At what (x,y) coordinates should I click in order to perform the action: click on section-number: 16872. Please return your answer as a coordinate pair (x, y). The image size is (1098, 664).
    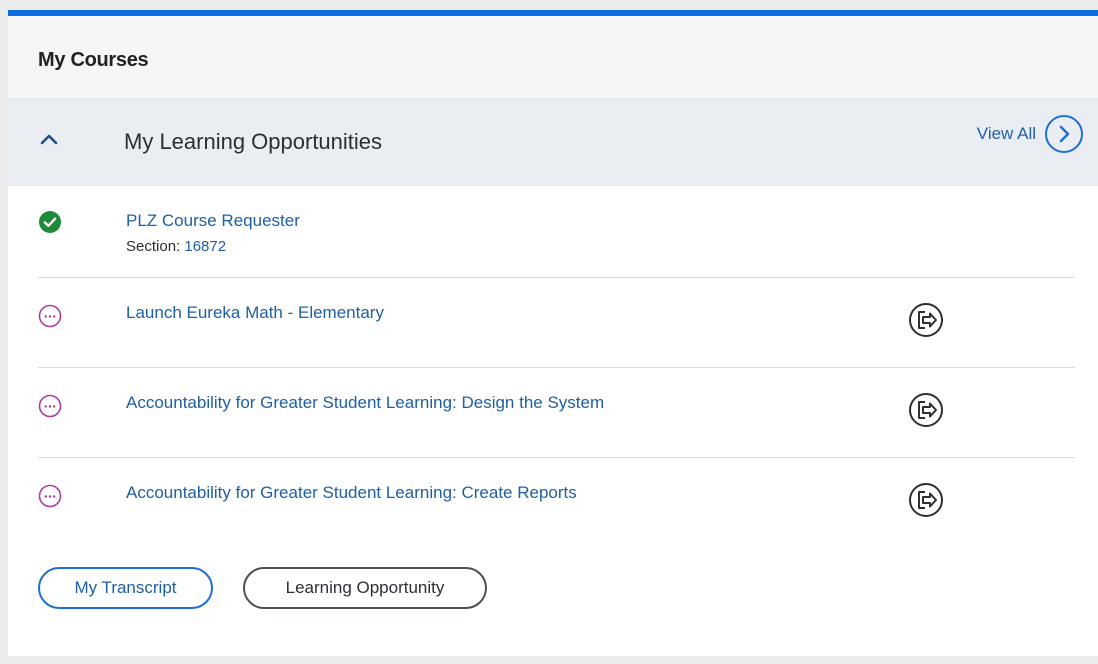
    Looking at the image, I should click on (205, 246).